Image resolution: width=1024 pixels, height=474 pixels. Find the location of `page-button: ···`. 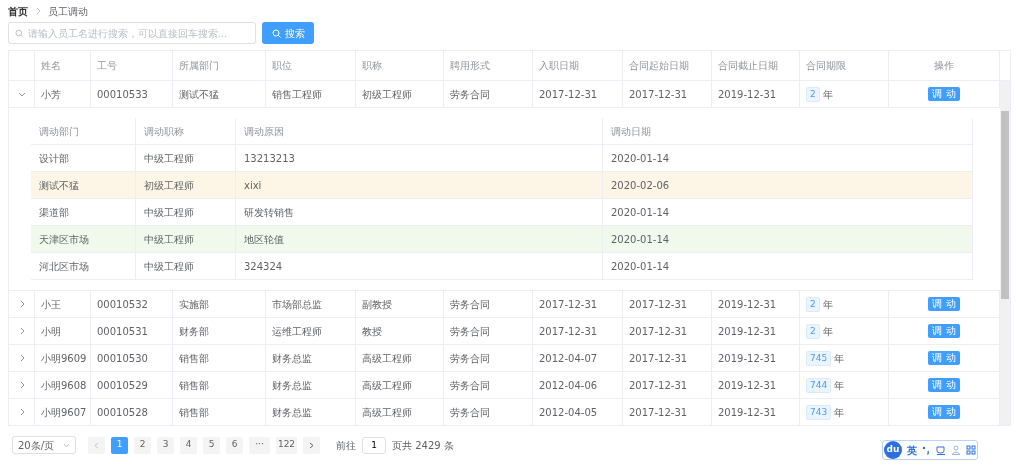

page-button: ··· is located at coordinates (259, 445).